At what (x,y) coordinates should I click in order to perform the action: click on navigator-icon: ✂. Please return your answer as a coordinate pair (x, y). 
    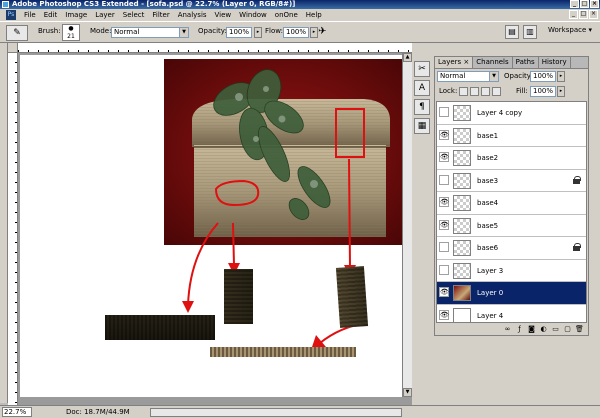
    Looking at the image, I should click on (422, 69).